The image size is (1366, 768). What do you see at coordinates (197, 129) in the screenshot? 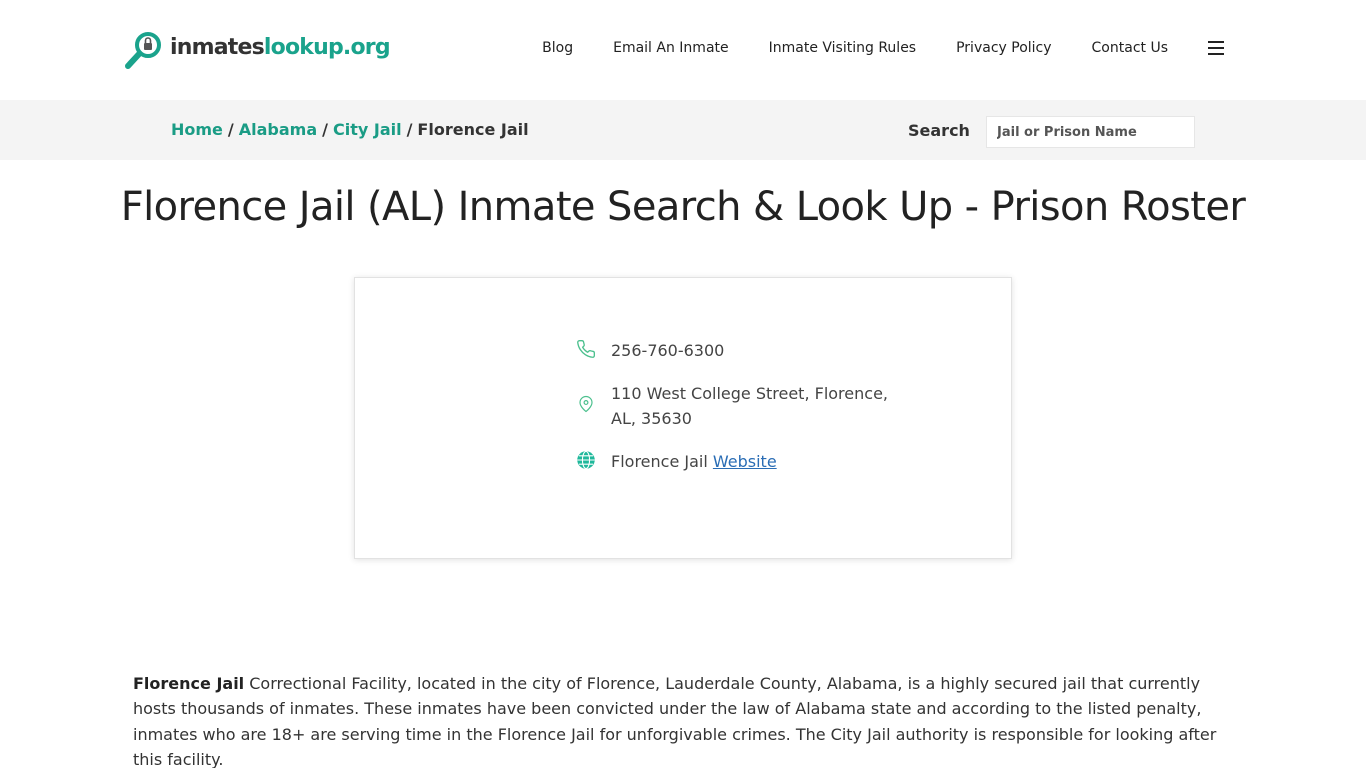
I see `breadcrumb-home: Home` at bounding box center [197, 129].